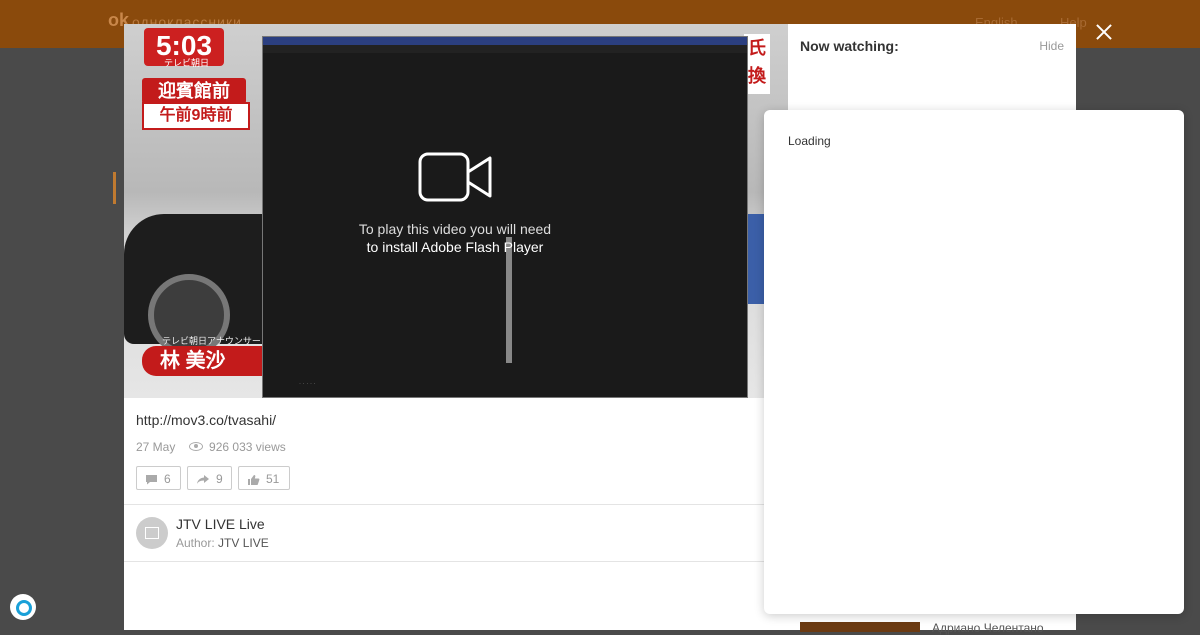 The height and width of the screenshot is (635, 1200). What do you see at coordinates (273, 479) in the screenshot?
I see `likes-count: 51` at bounding box center [273, 479].